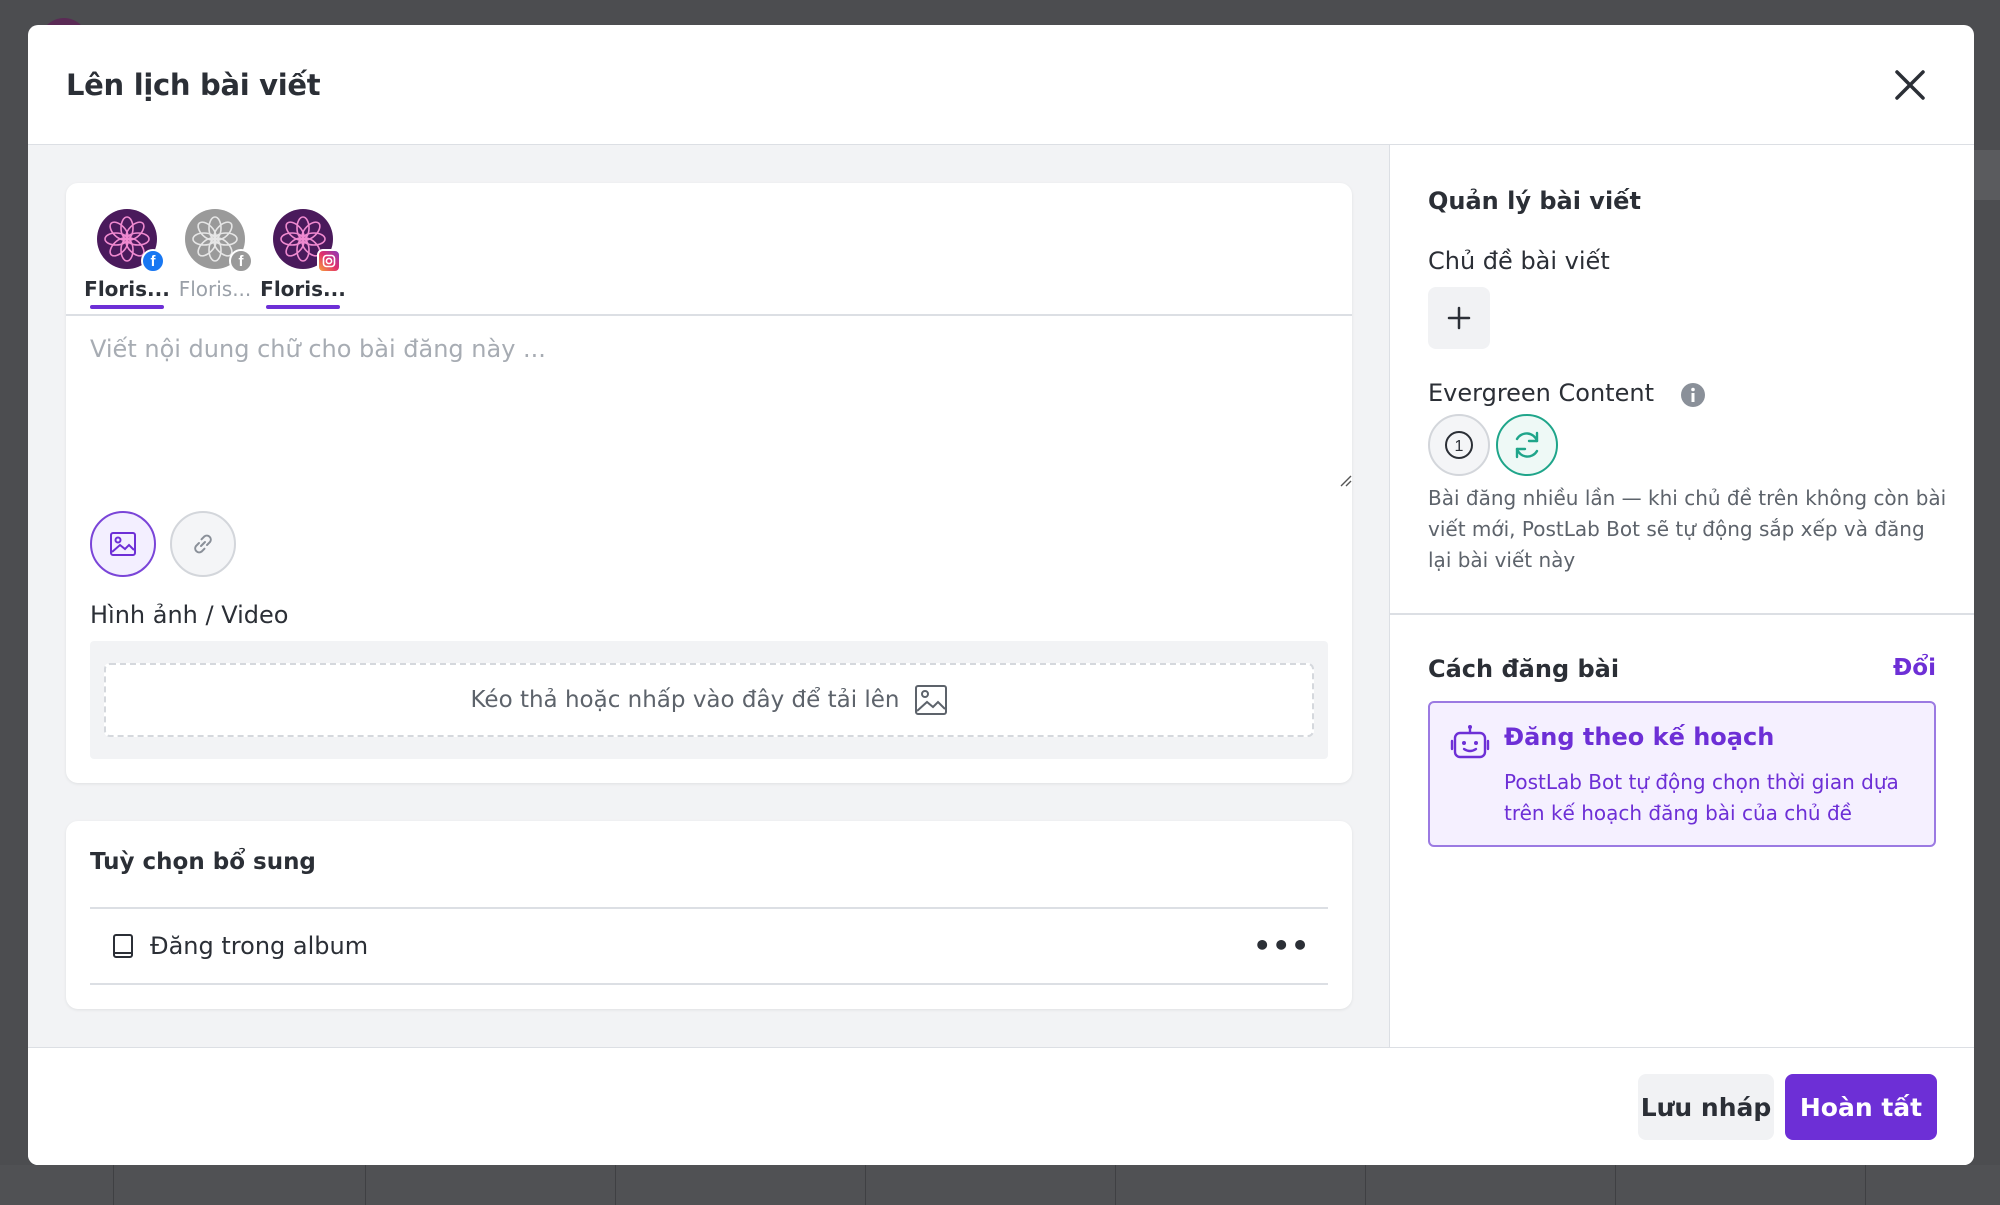 This screenshot has height=1205, width=2000. I want to click on once-symbol: 1, so click(1459, 446).